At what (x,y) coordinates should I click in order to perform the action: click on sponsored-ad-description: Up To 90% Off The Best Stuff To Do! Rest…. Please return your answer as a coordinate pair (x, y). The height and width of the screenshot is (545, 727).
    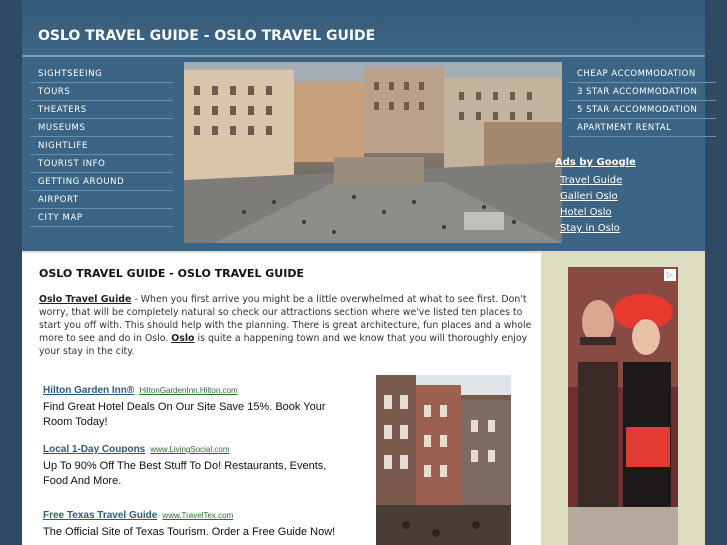
    Looking at the image, I should click on (185, 473).